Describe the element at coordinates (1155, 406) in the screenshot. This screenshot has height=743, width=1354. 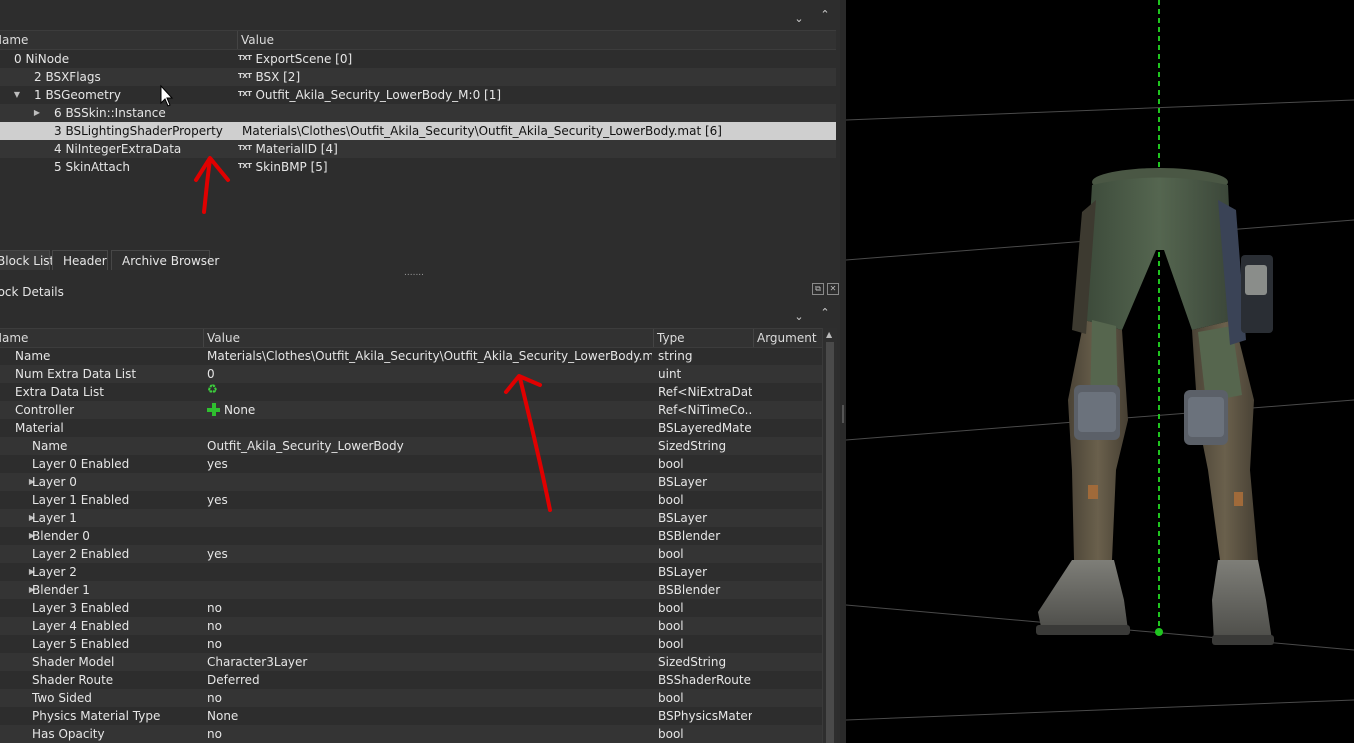
I see `pants-model` at that location.